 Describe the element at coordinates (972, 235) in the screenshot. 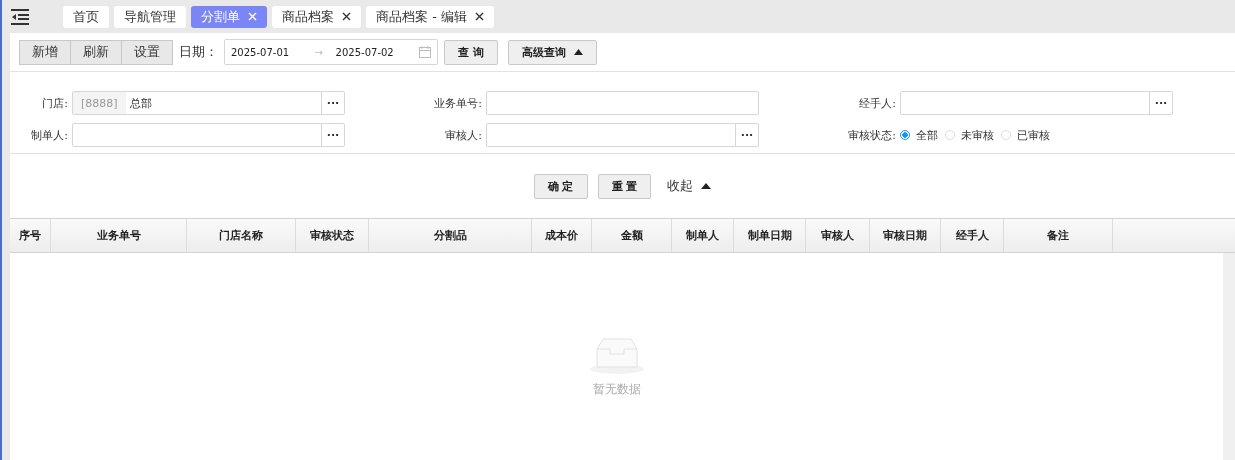

I see `column-header: 经手人` at that location.